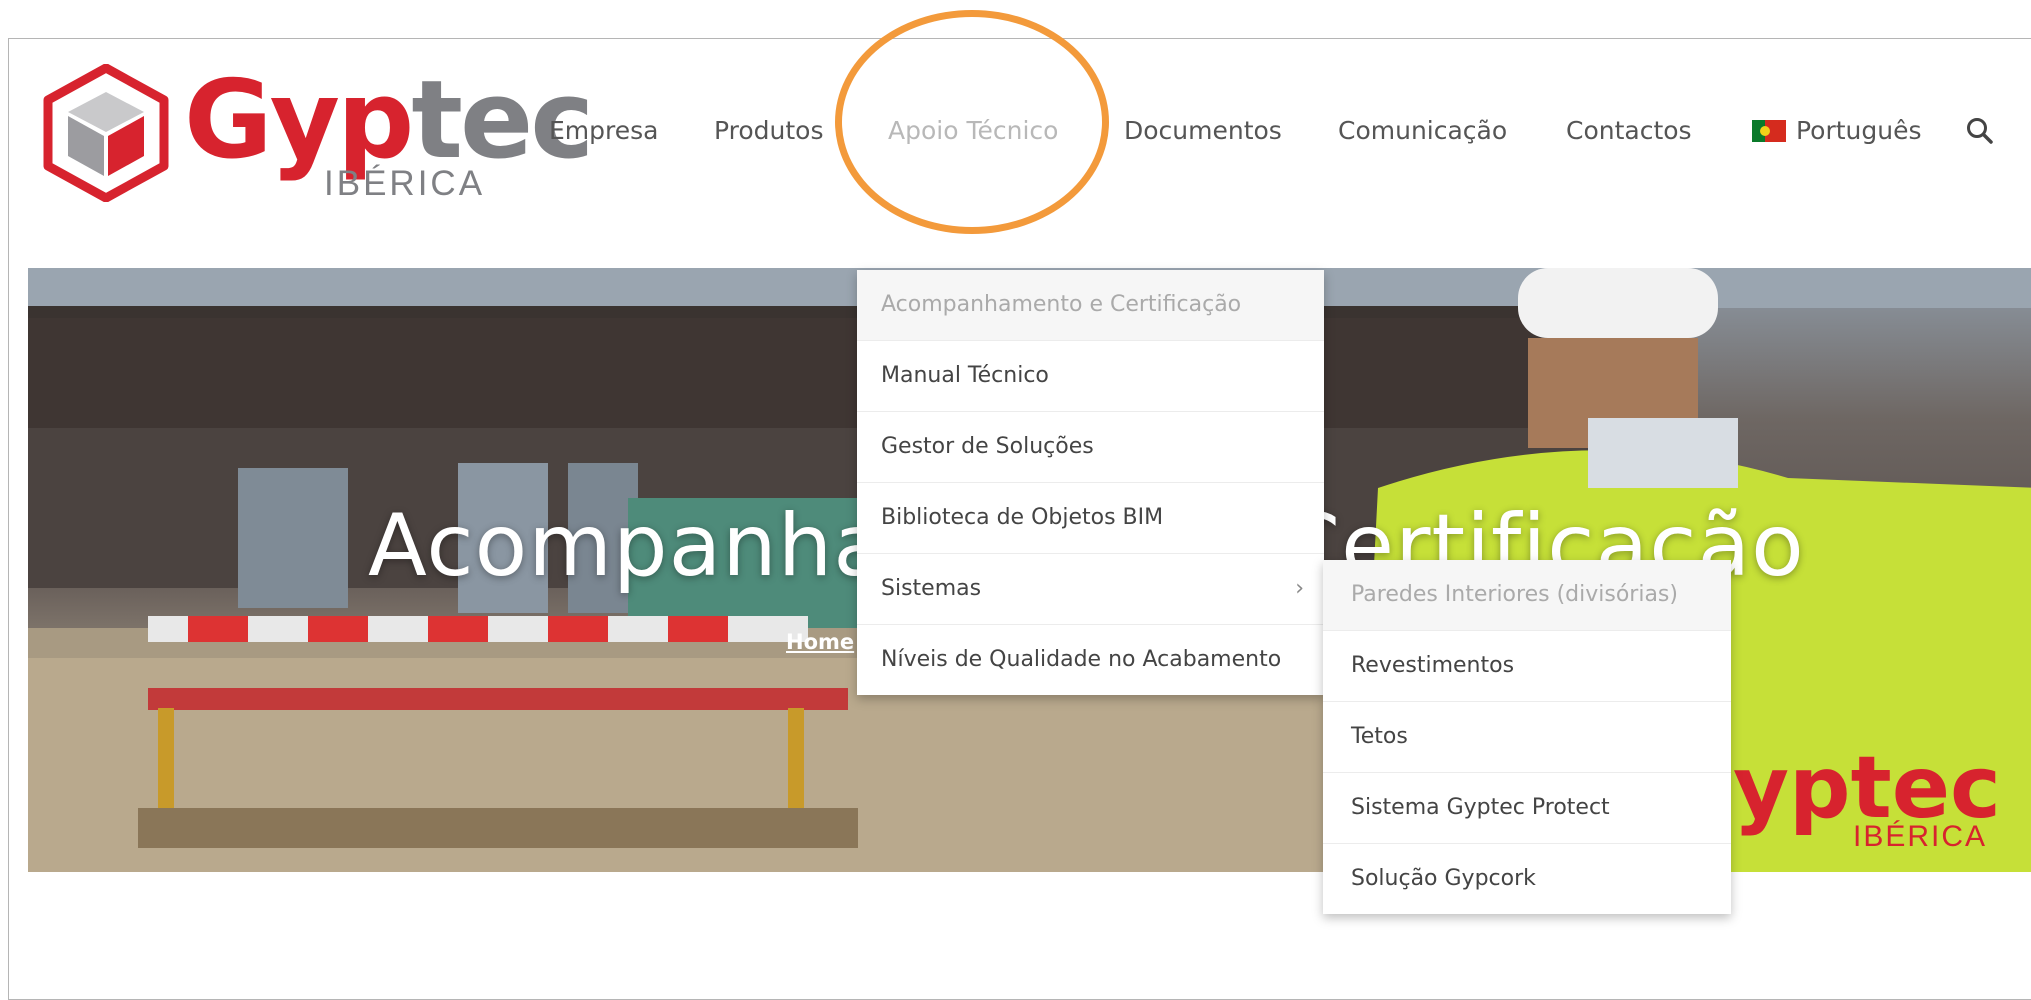 Image resolution: width=2031 pixels, height=1000 pixels. Describe the element at coordinates (1859, 130) in the screenshot. I see `language-label: Português` at that location.